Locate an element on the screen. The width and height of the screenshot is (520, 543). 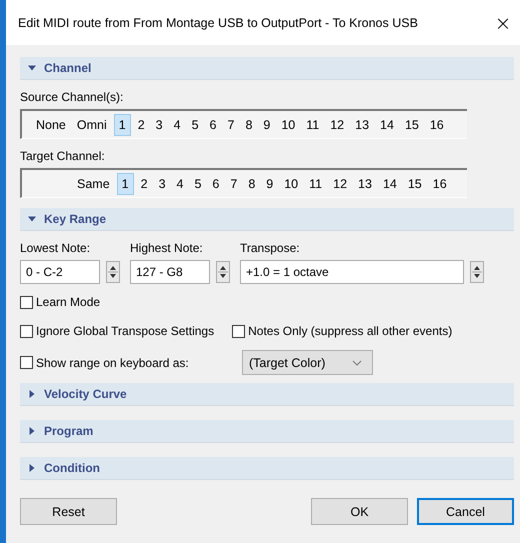
spin-field: 0 - C-2 is located at coordinates (60, 272).